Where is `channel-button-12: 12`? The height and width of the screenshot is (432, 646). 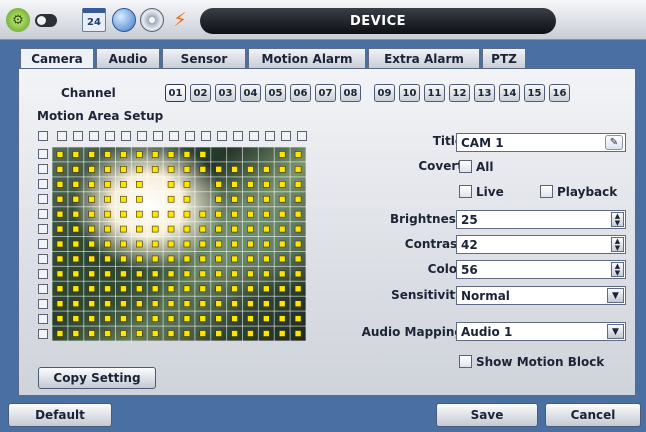 channel-button-12: 12 is located at coordinates (459, 93).